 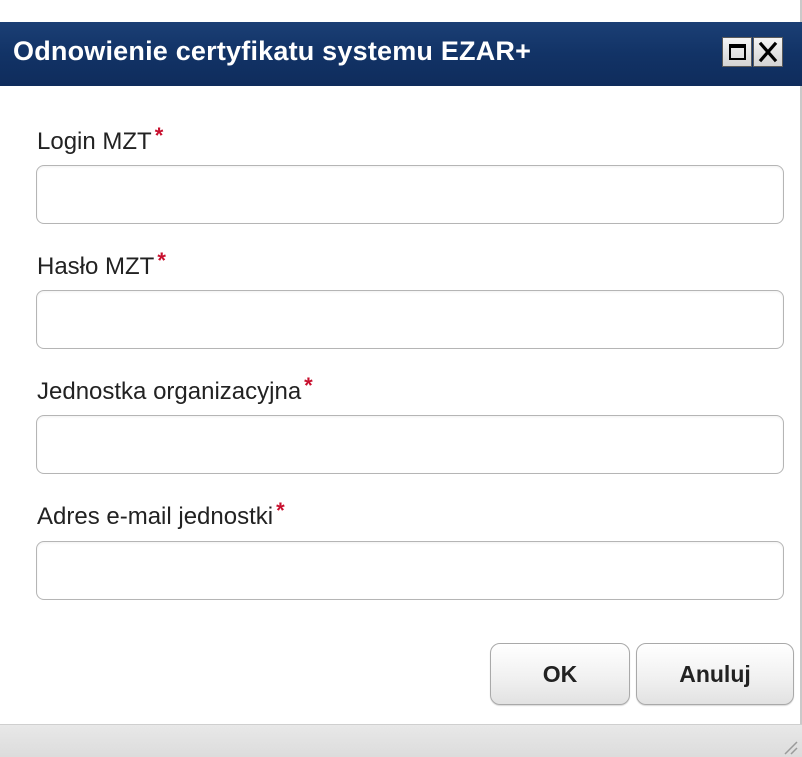 I want to click on organization-unit-input, so click(x=410, y=444).